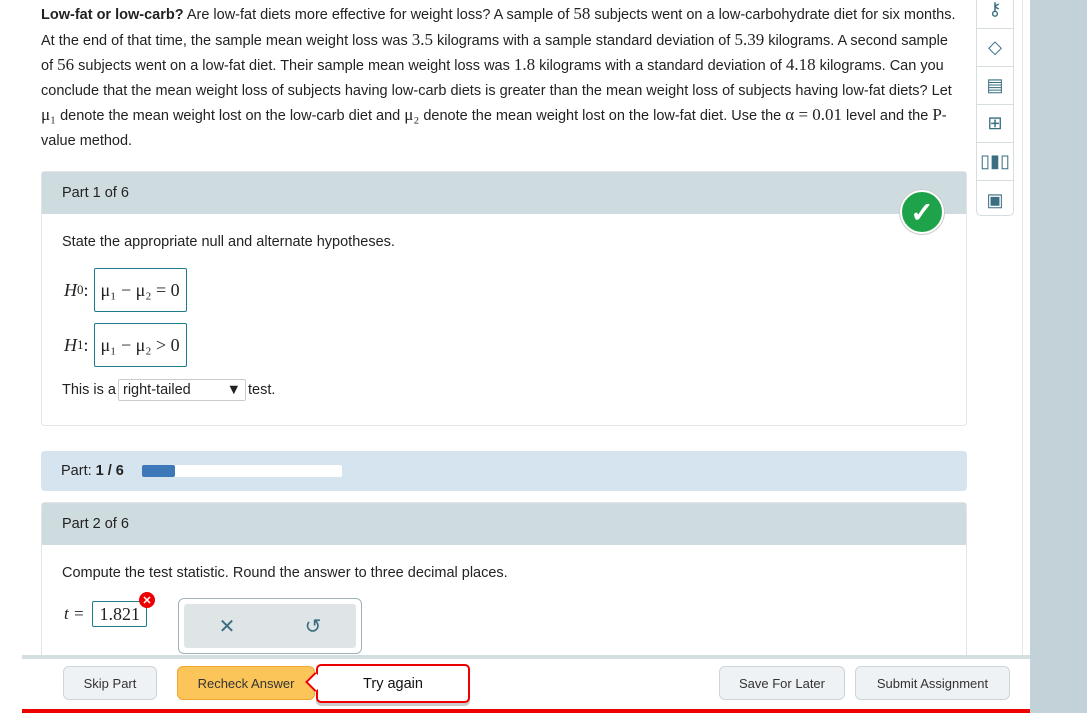 This screenshot has width=1087, height=713. Describe the element at coordinates (66, 64) in the screenshot. I see `problem-text-segment: 56` at that location.